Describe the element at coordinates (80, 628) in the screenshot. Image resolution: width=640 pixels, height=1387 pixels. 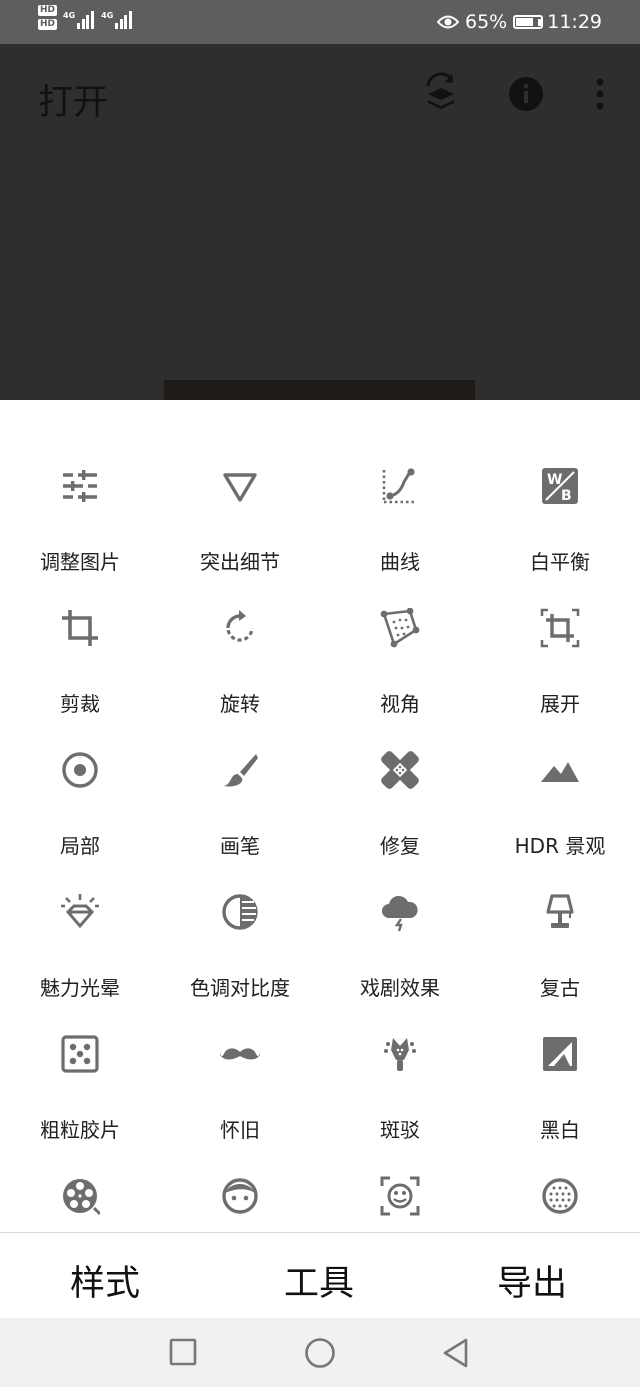
I see `crop-icon` at that location.